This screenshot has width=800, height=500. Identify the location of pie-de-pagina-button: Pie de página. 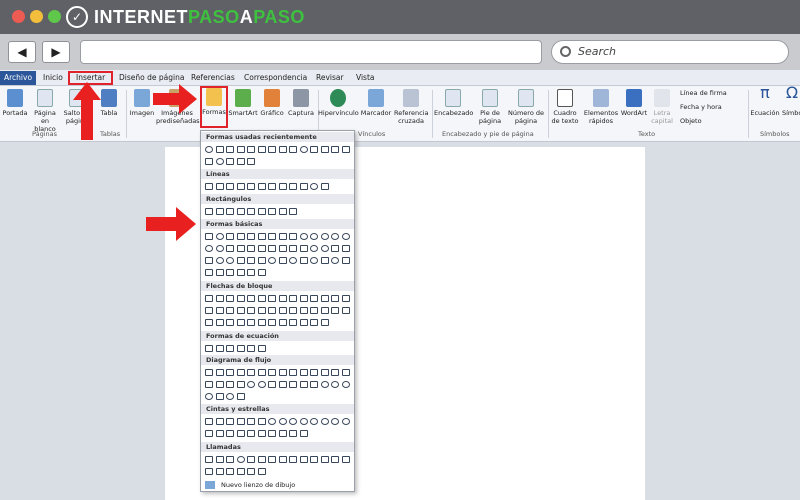
(490, 107).